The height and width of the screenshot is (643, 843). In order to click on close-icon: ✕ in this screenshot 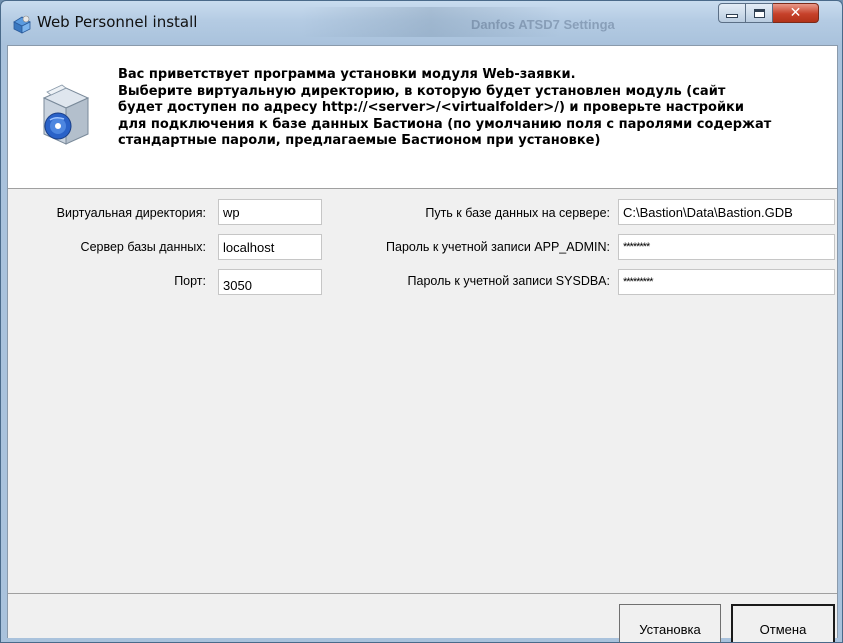, I will do `click(795, 13)`.